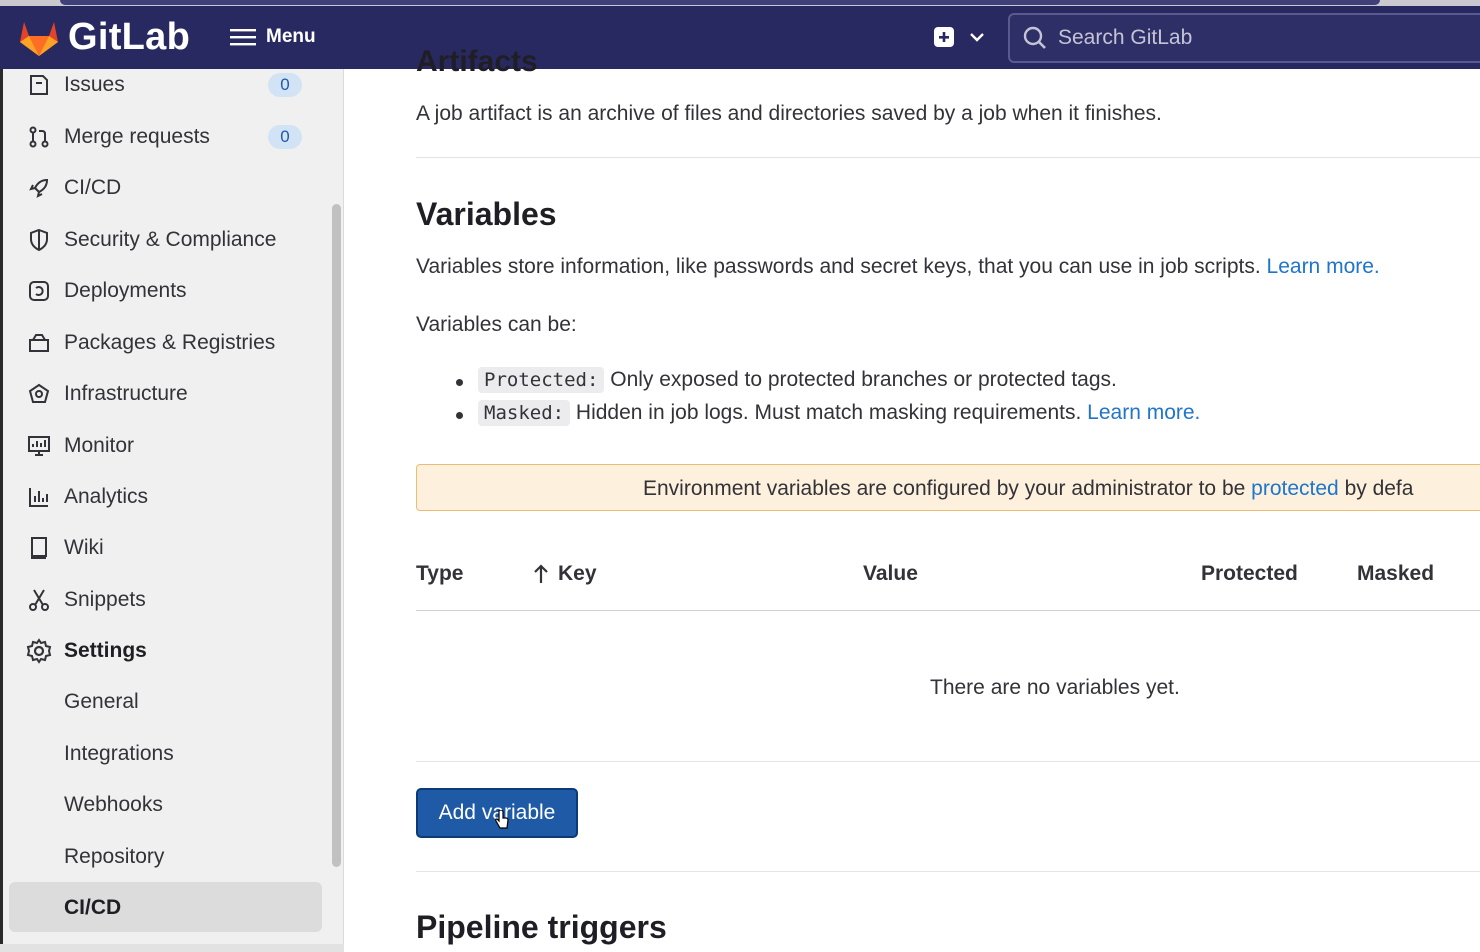  I want to click on menu-button: Menu, so click(273, 37).